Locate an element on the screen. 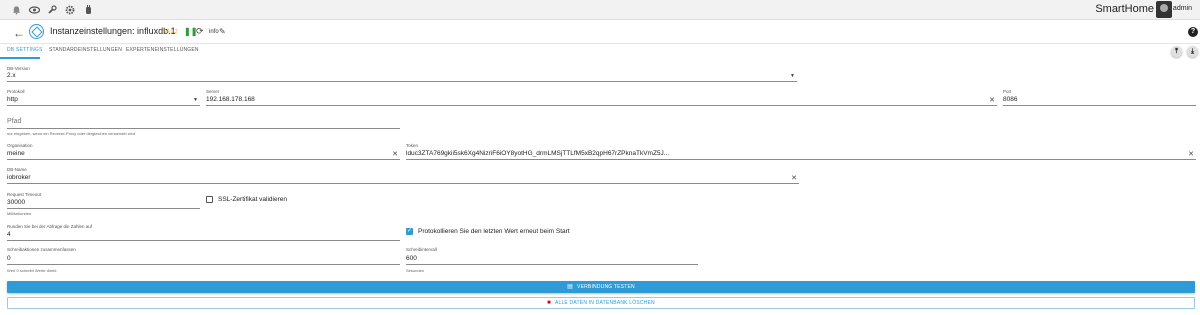 The height and width of the screenshot is (315, 1200). db-version-select: 2.x ▼ is located at coordinates (402, 76).